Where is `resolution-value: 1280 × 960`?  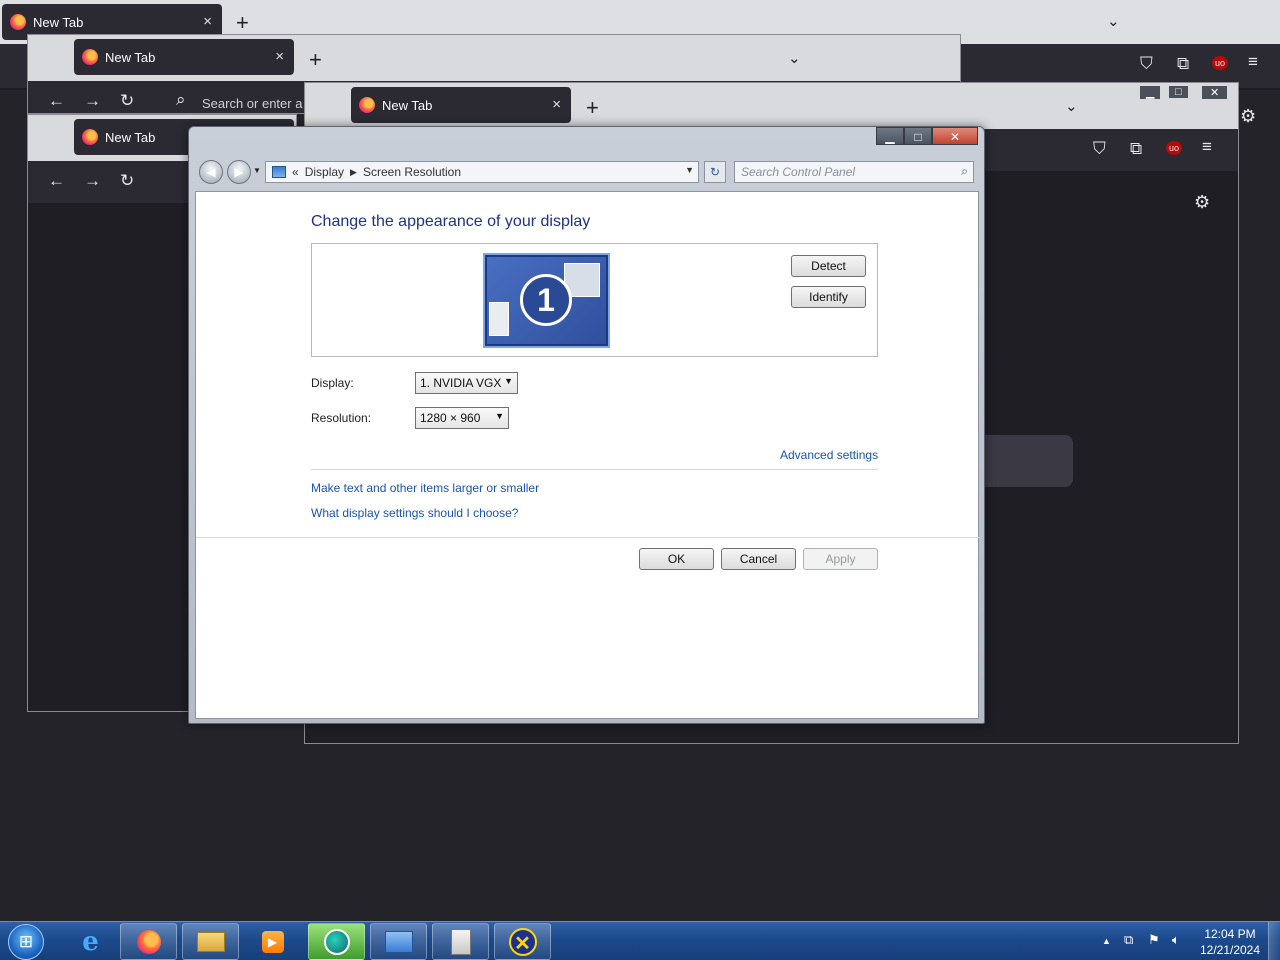 resolution-value: 1280 × 960 is located at coordinates (450, 418).